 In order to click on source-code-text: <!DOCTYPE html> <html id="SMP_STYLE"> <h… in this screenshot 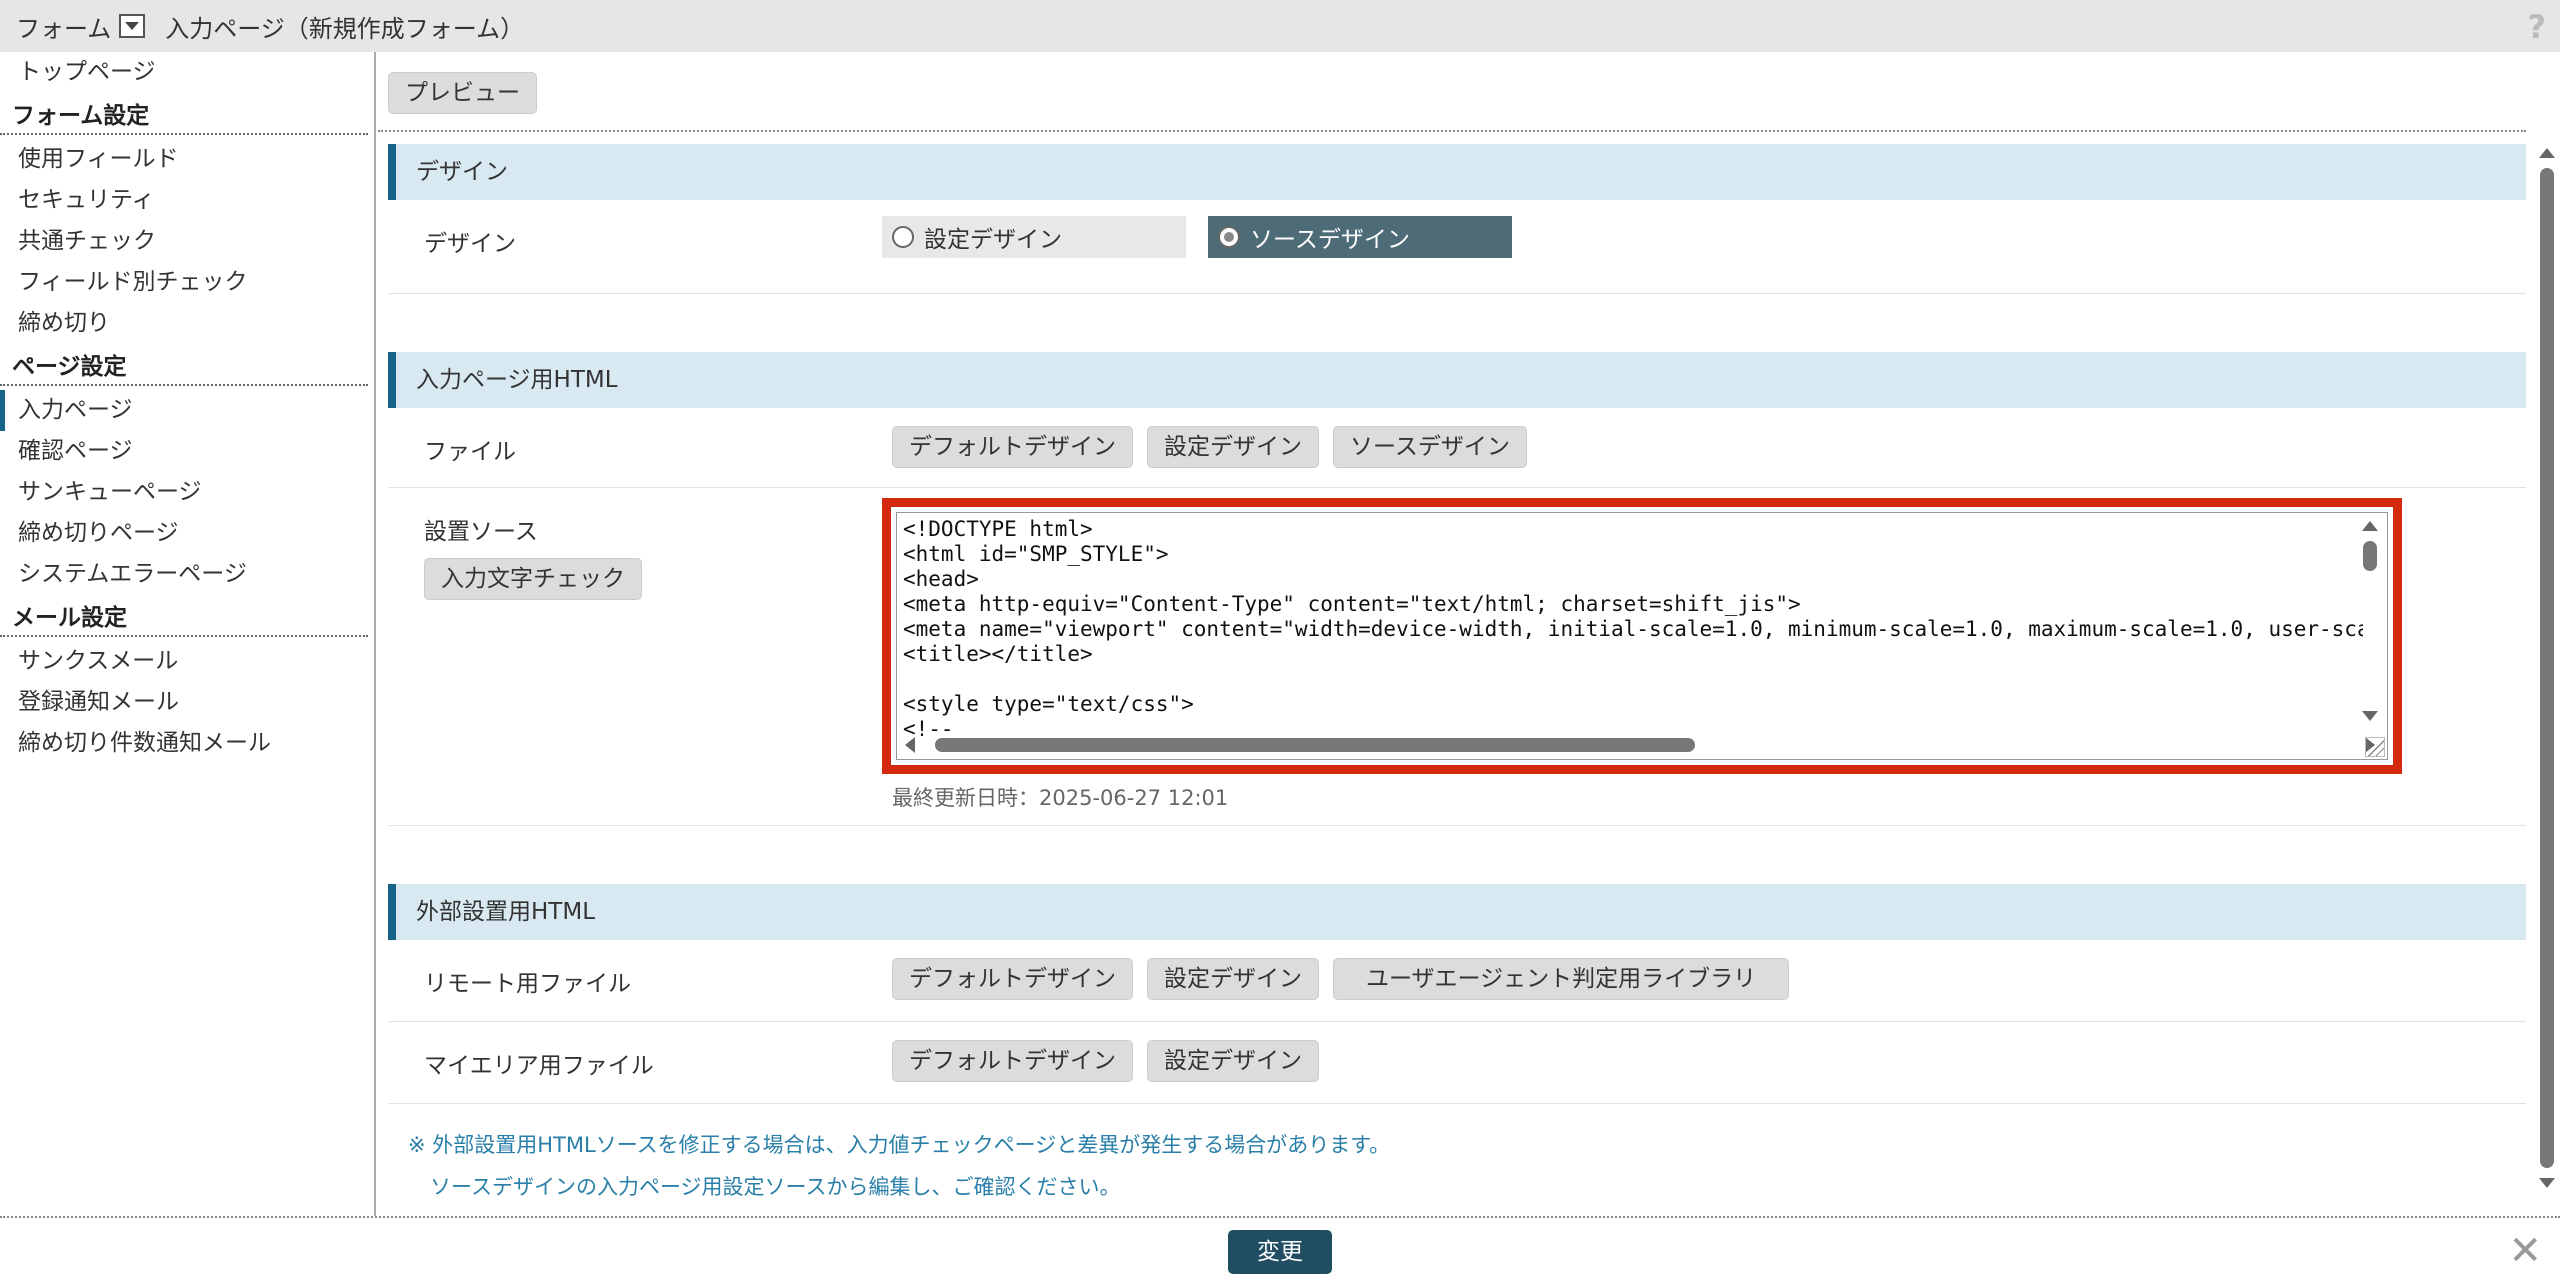, I will do `click(1633, 629)`.